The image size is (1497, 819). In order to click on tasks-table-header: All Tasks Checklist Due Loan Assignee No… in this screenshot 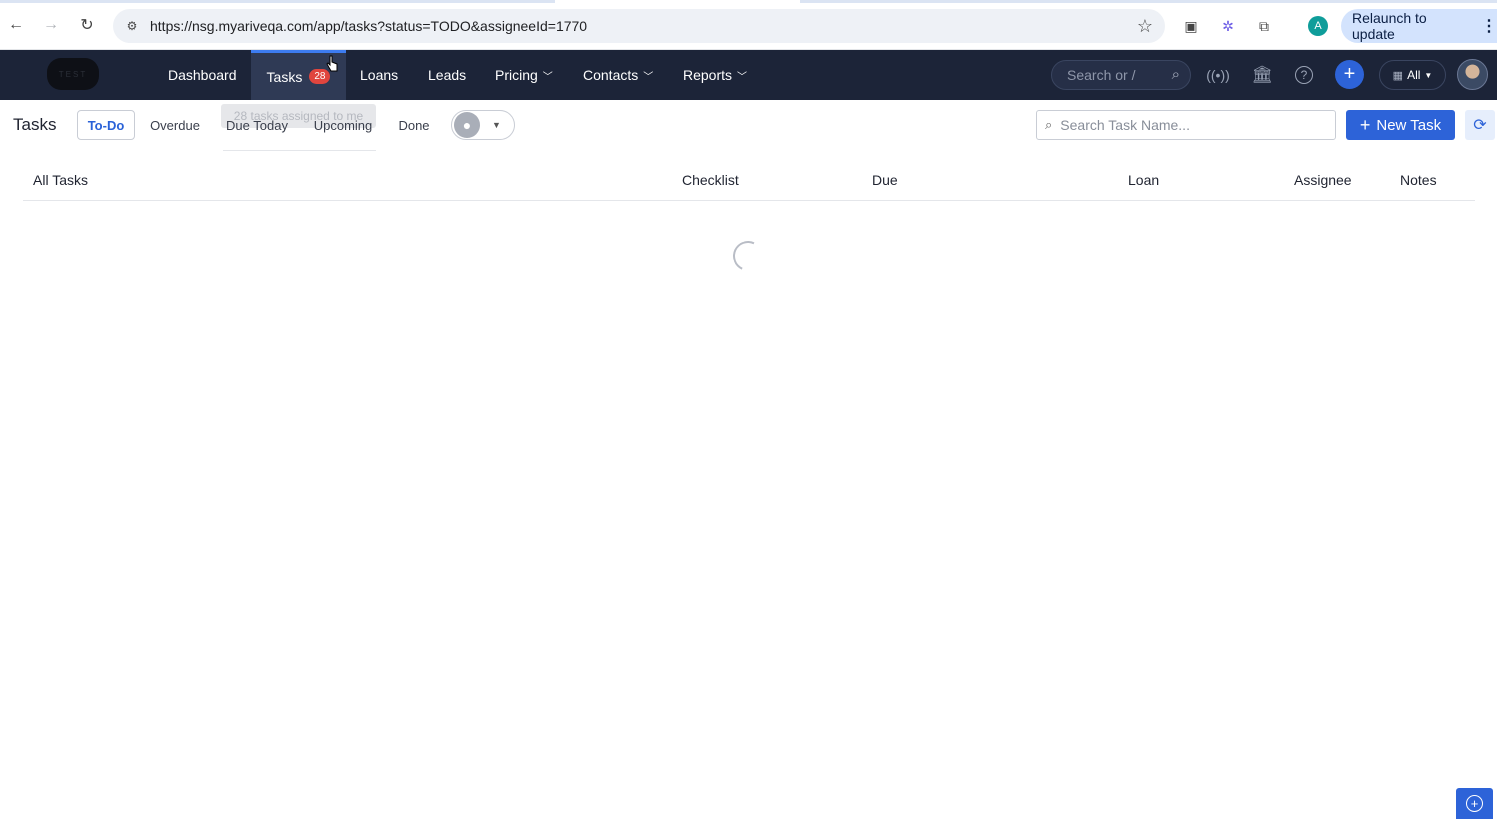, I will do `click(749, 183)`.